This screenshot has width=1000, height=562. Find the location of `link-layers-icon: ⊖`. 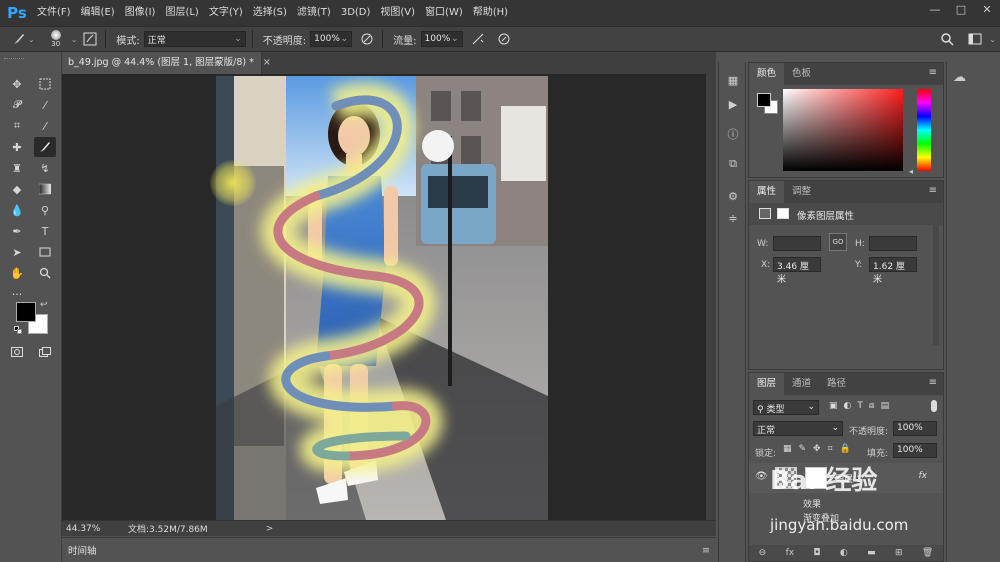

link-layers-icon: ⊖ is located at coordinates (763, 553).